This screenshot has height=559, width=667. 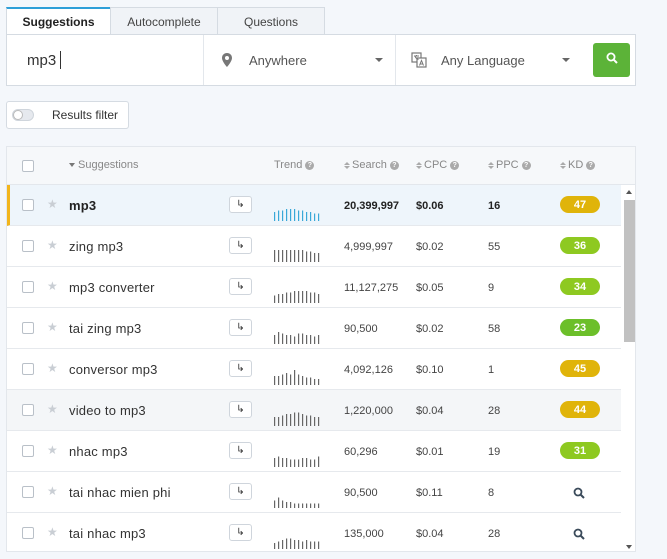 I want to click on language-select: Any Language, so click(x=489, y=60).